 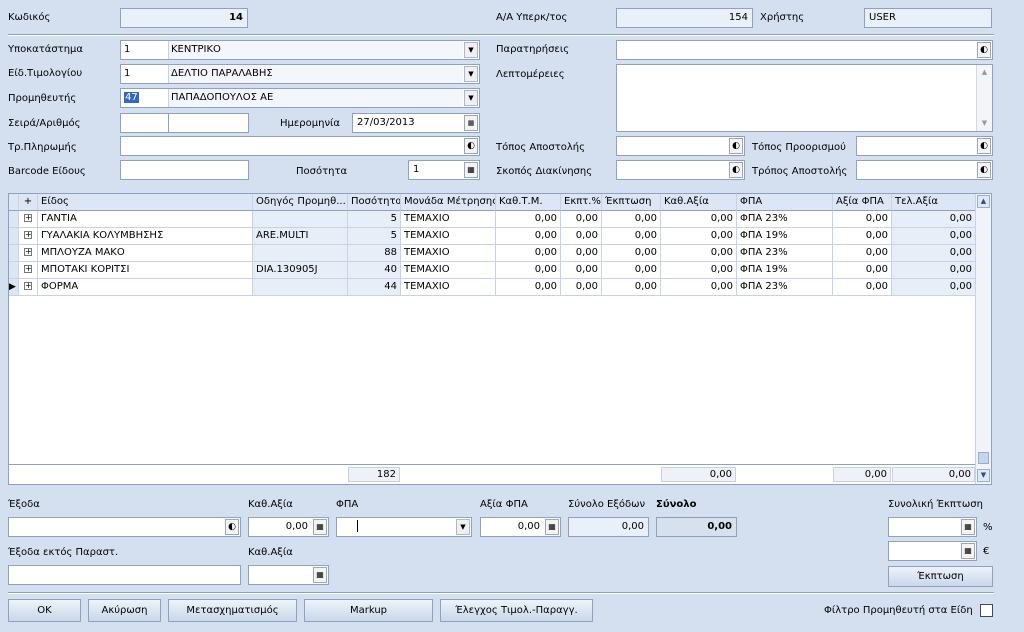 I want to click on markup-button: Markup, so click(x=368, y=610).